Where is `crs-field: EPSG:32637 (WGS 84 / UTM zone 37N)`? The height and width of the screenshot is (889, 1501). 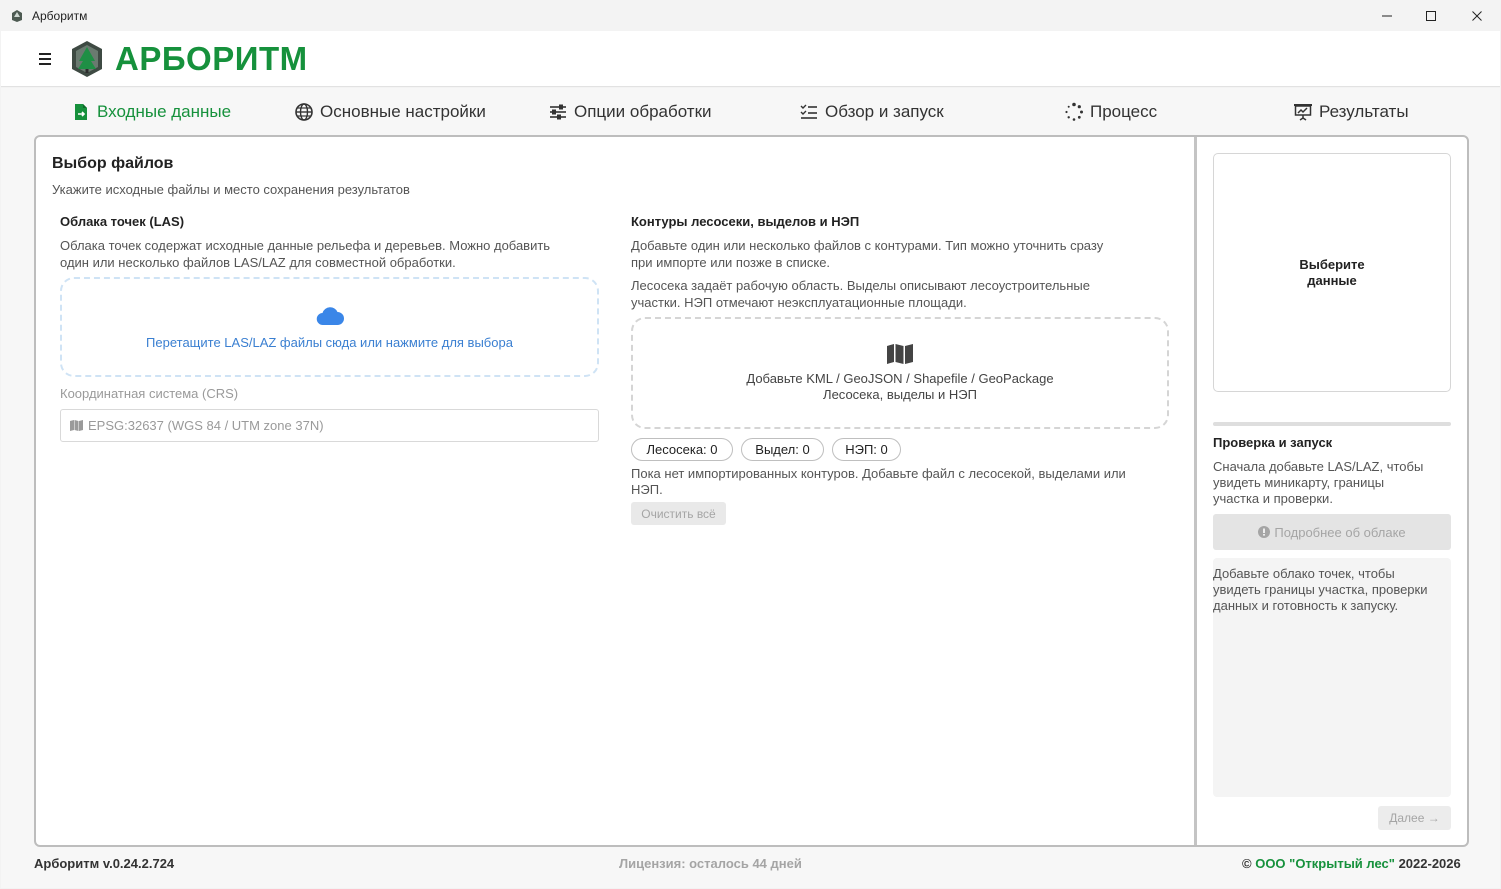
crs-field: EPSG:32637 (WGS 84 / UTM zone 37N) is located at coordinates (329, 425).